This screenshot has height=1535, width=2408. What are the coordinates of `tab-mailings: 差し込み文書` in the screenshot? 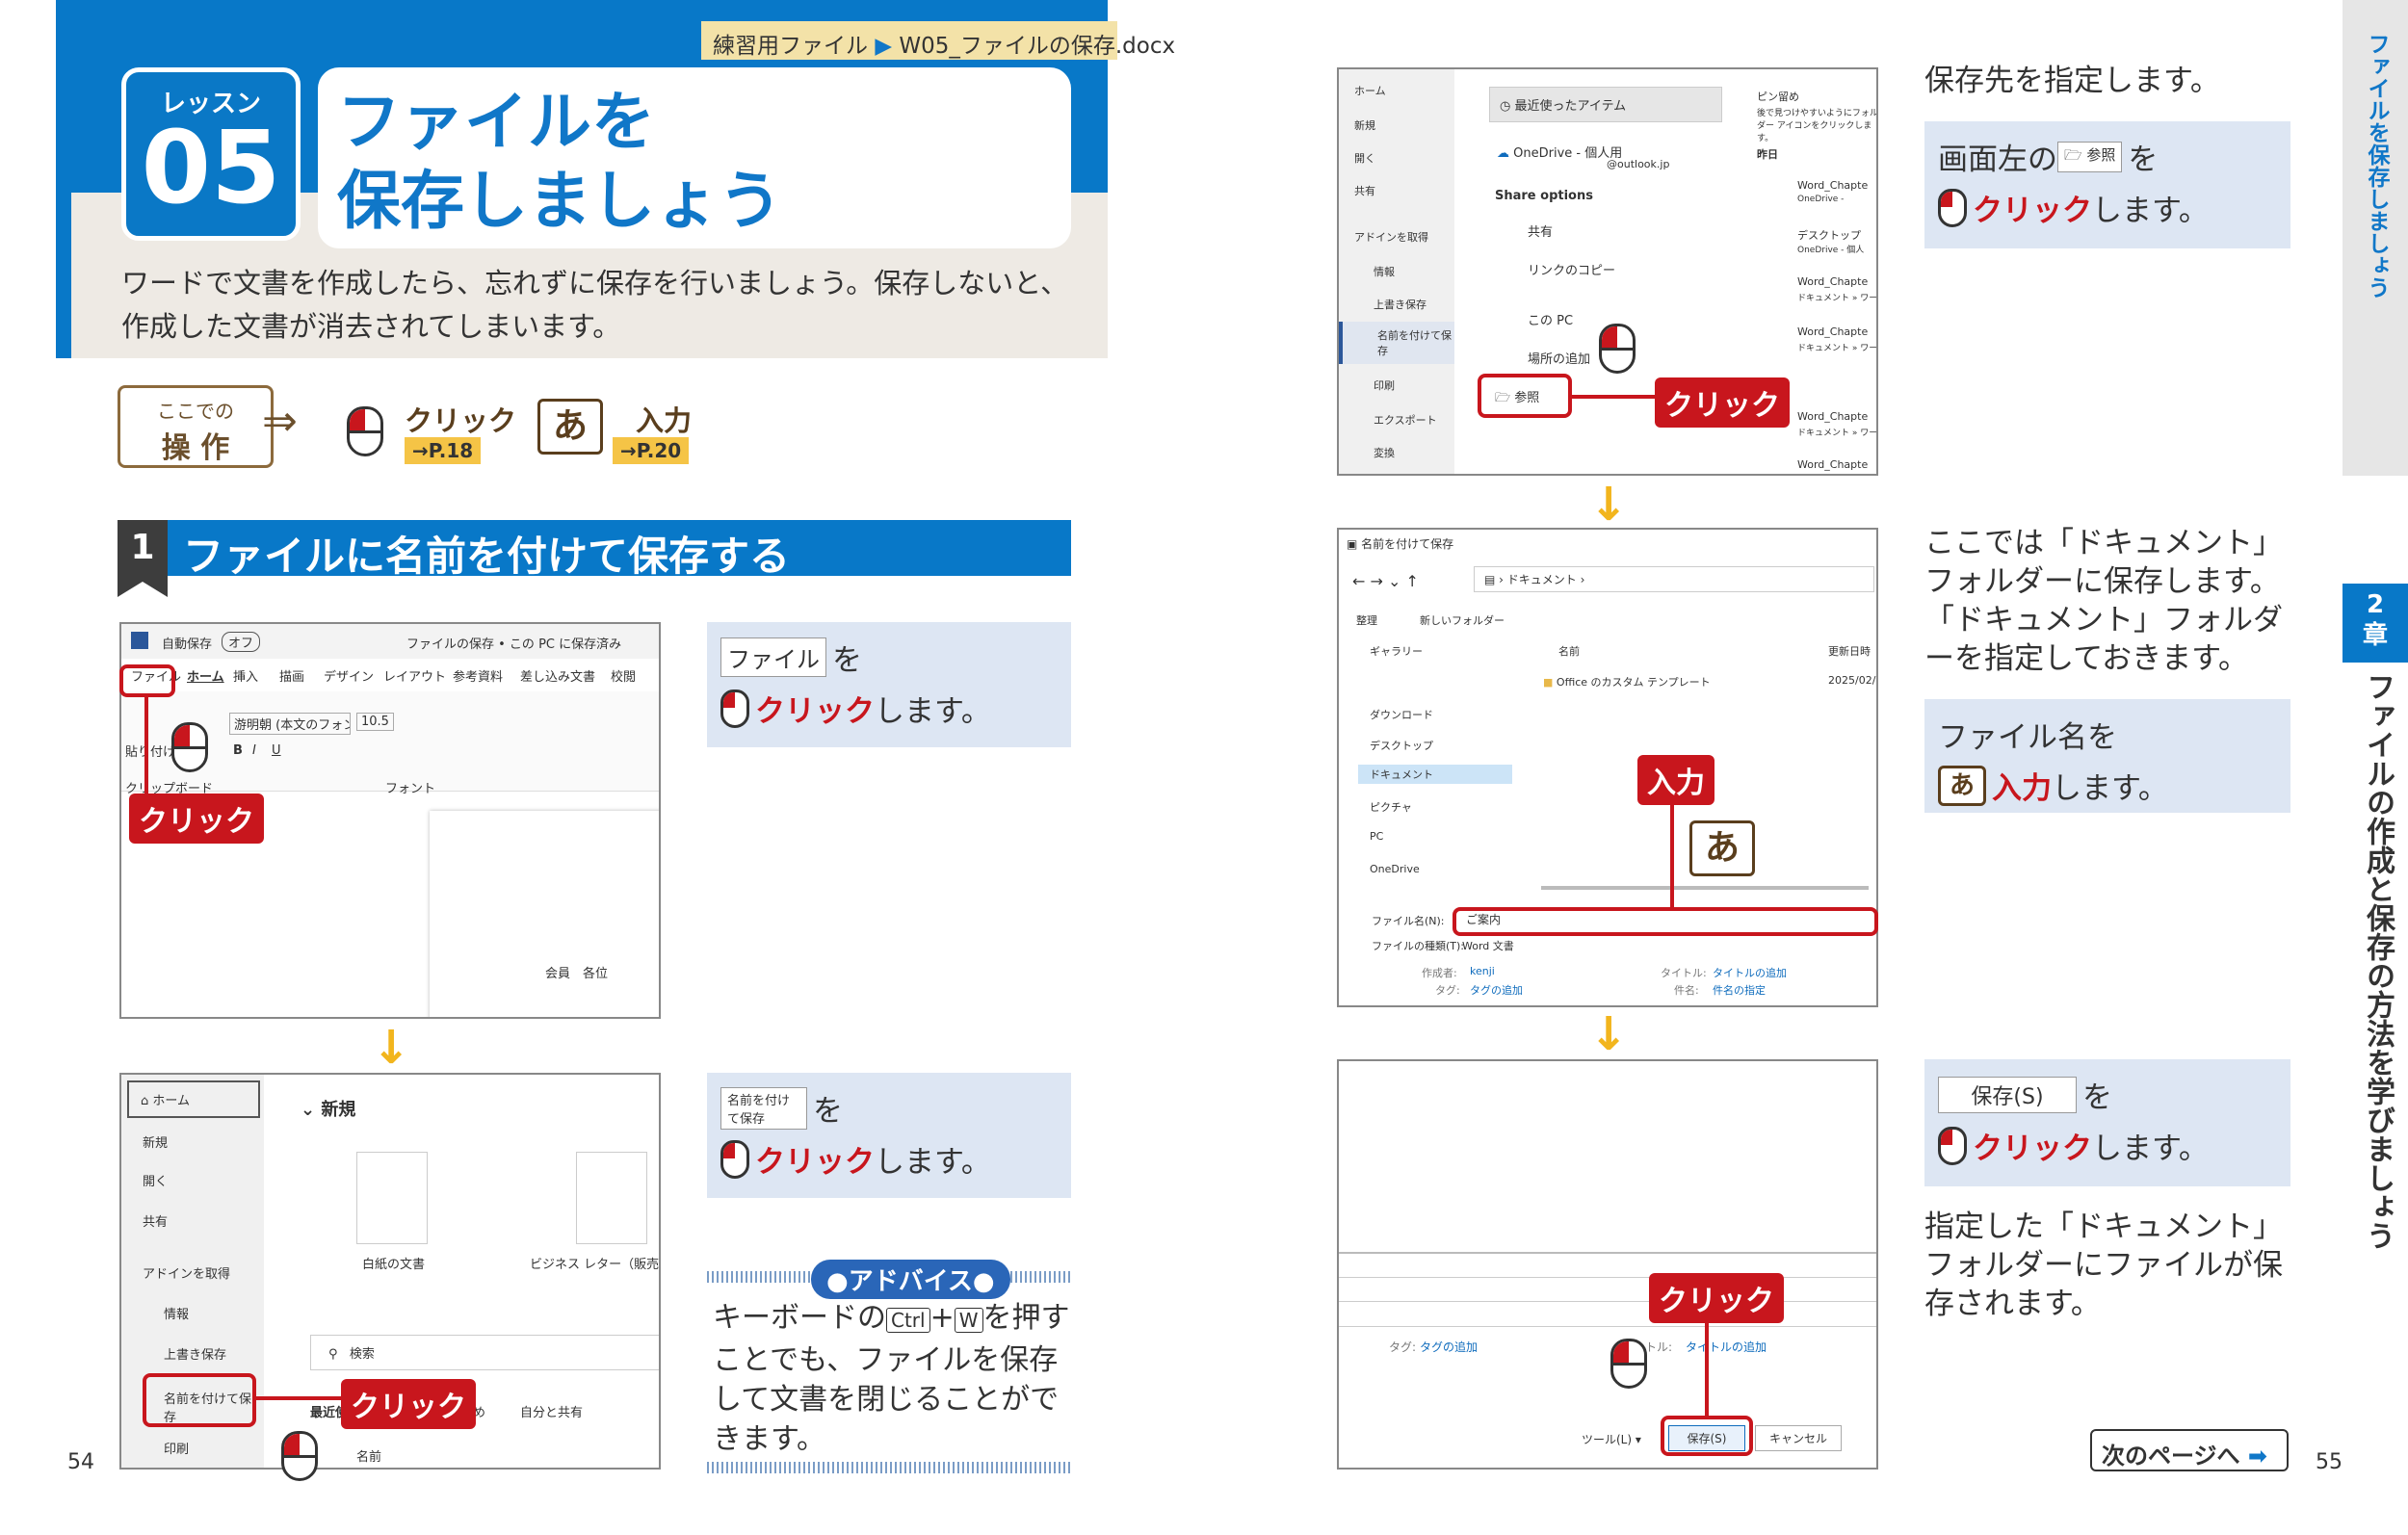 It's located at (557, 675).